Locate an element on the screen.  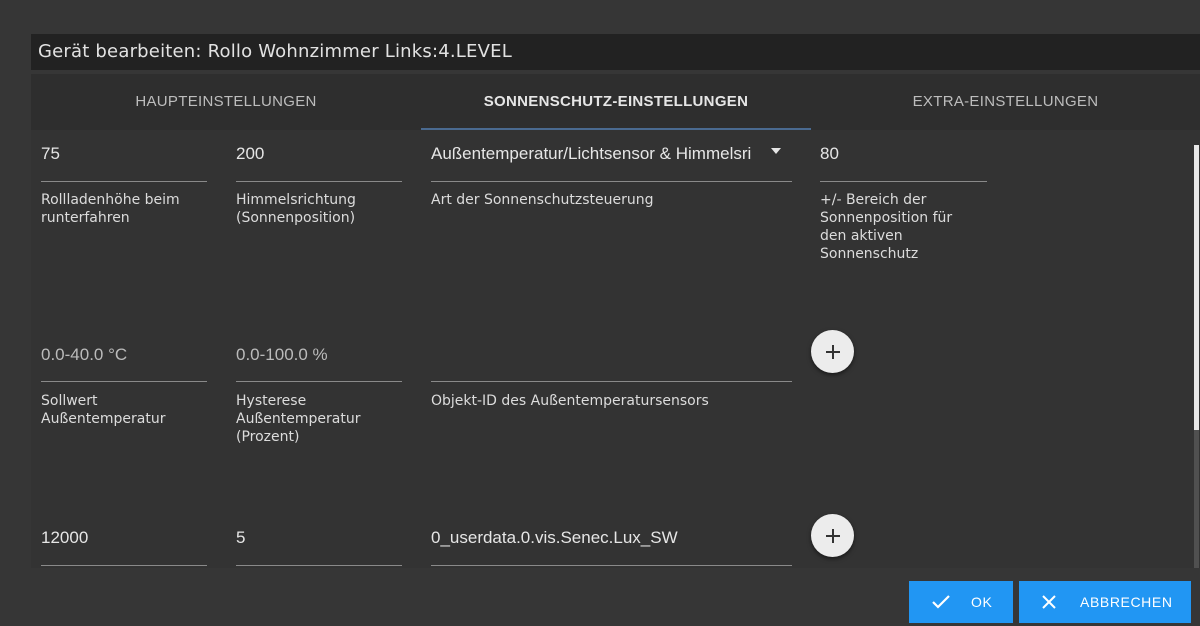
light-sensor-id-underline is located at coordinates (611, 565).